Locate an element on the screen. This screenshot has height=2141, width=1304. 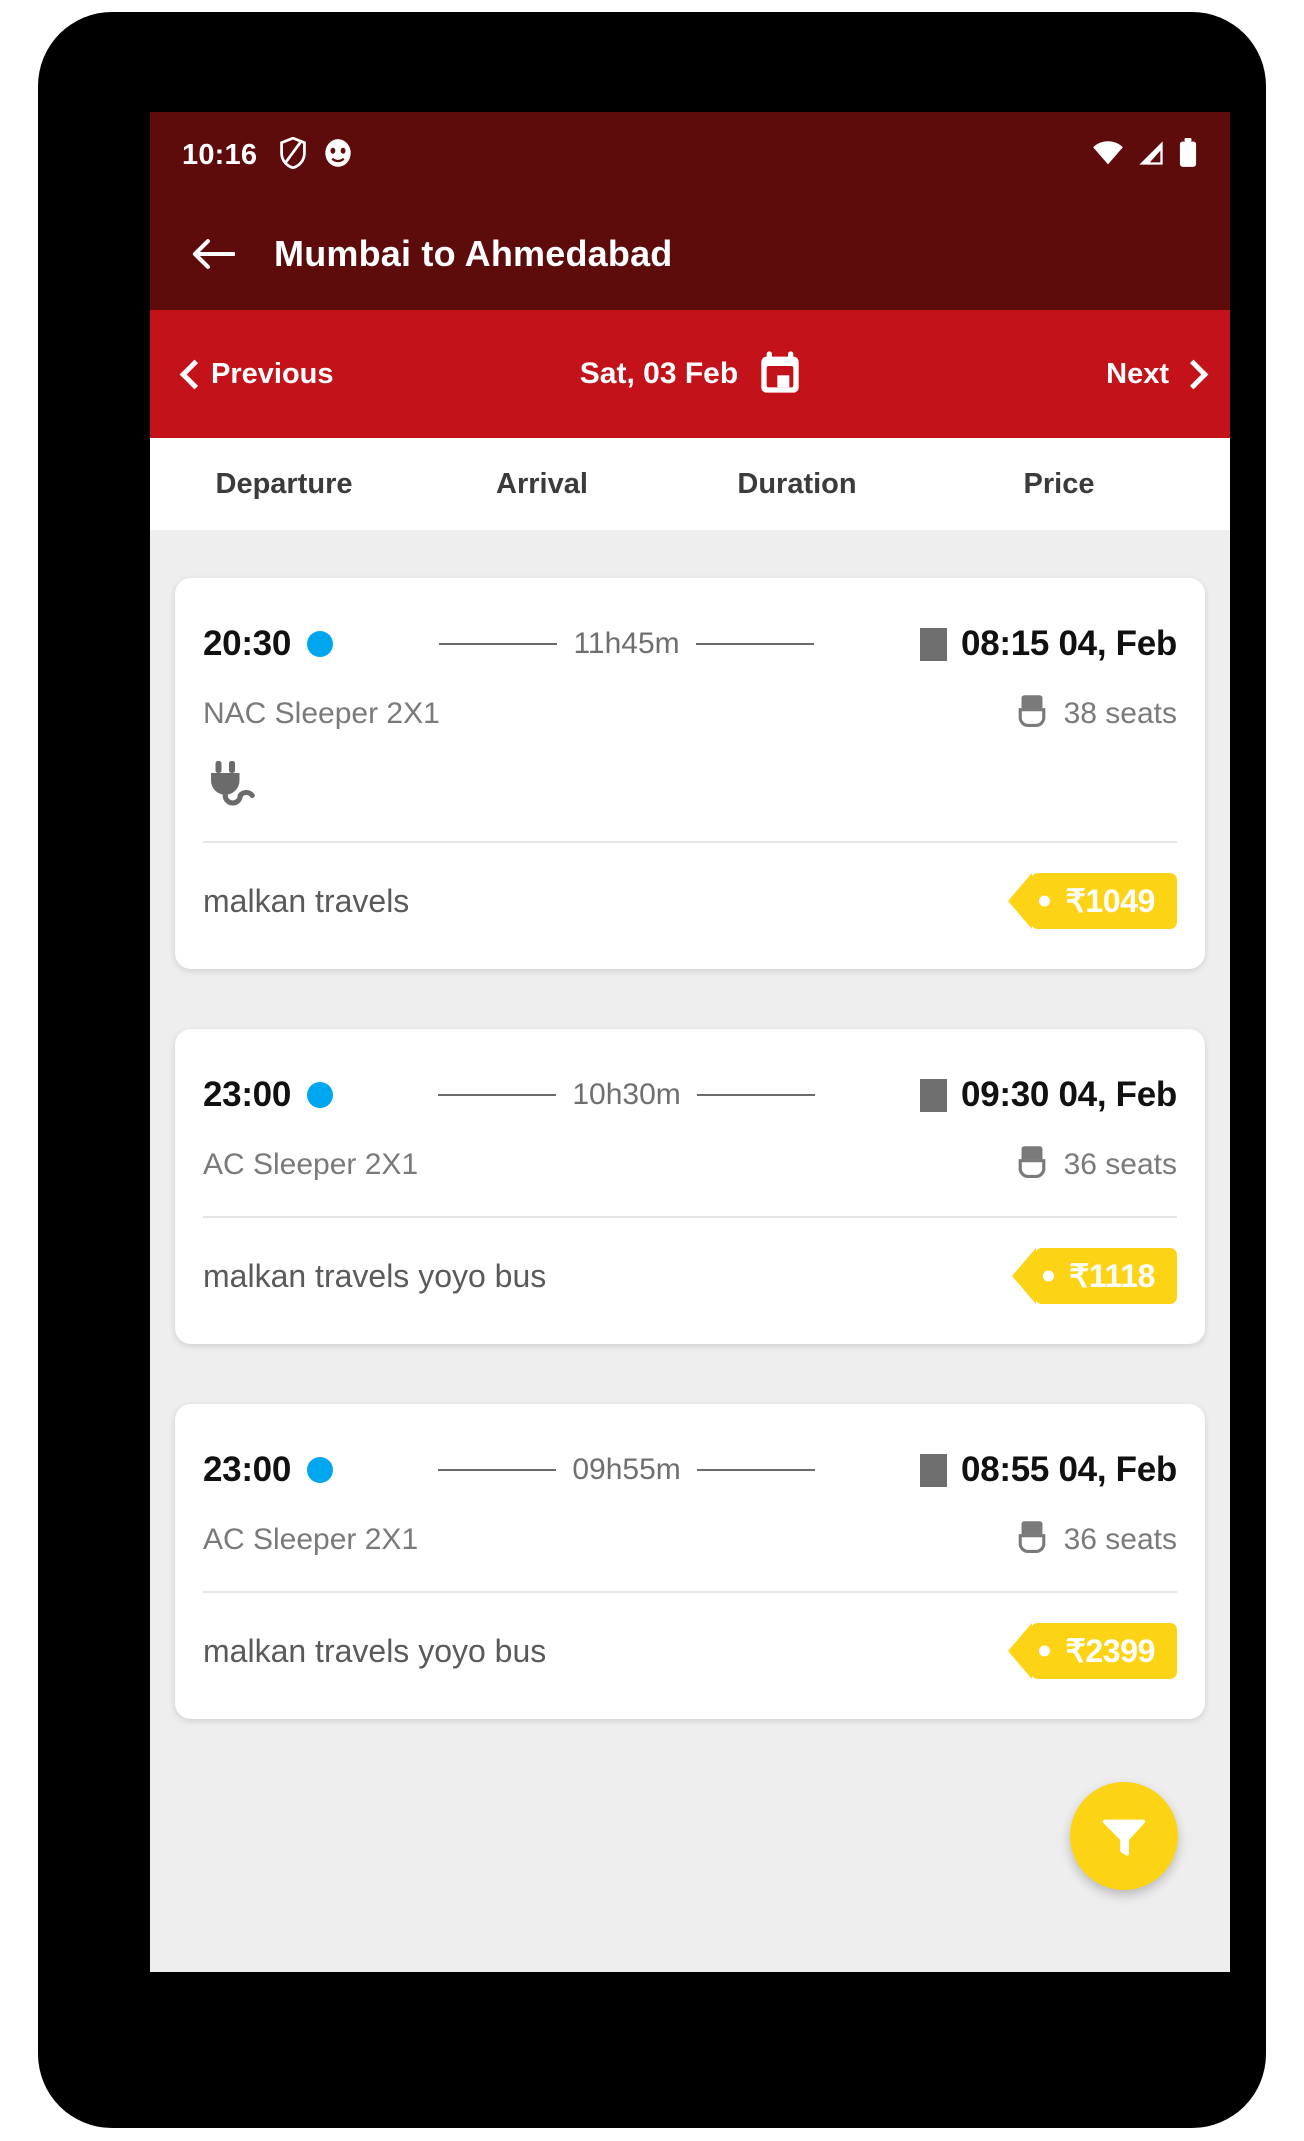
operator-price-row: malkan travels yoyo bus ₹2399 is located at coordinates (690, 1656).